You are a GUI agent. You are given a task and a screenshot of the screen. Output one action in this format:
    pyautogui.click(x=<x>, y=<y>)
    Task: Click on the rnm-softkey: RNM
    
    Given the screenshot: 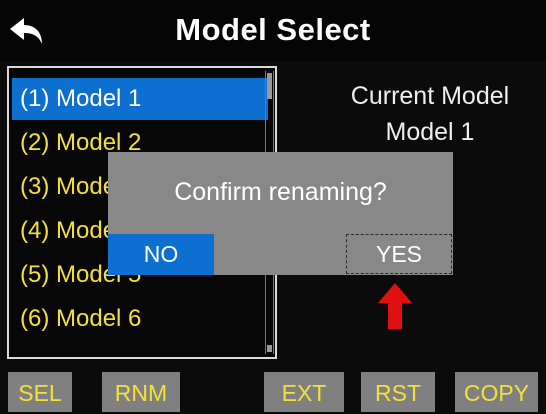 What is the action you would take?
    pyautogui.click(x=141, y=392)
    